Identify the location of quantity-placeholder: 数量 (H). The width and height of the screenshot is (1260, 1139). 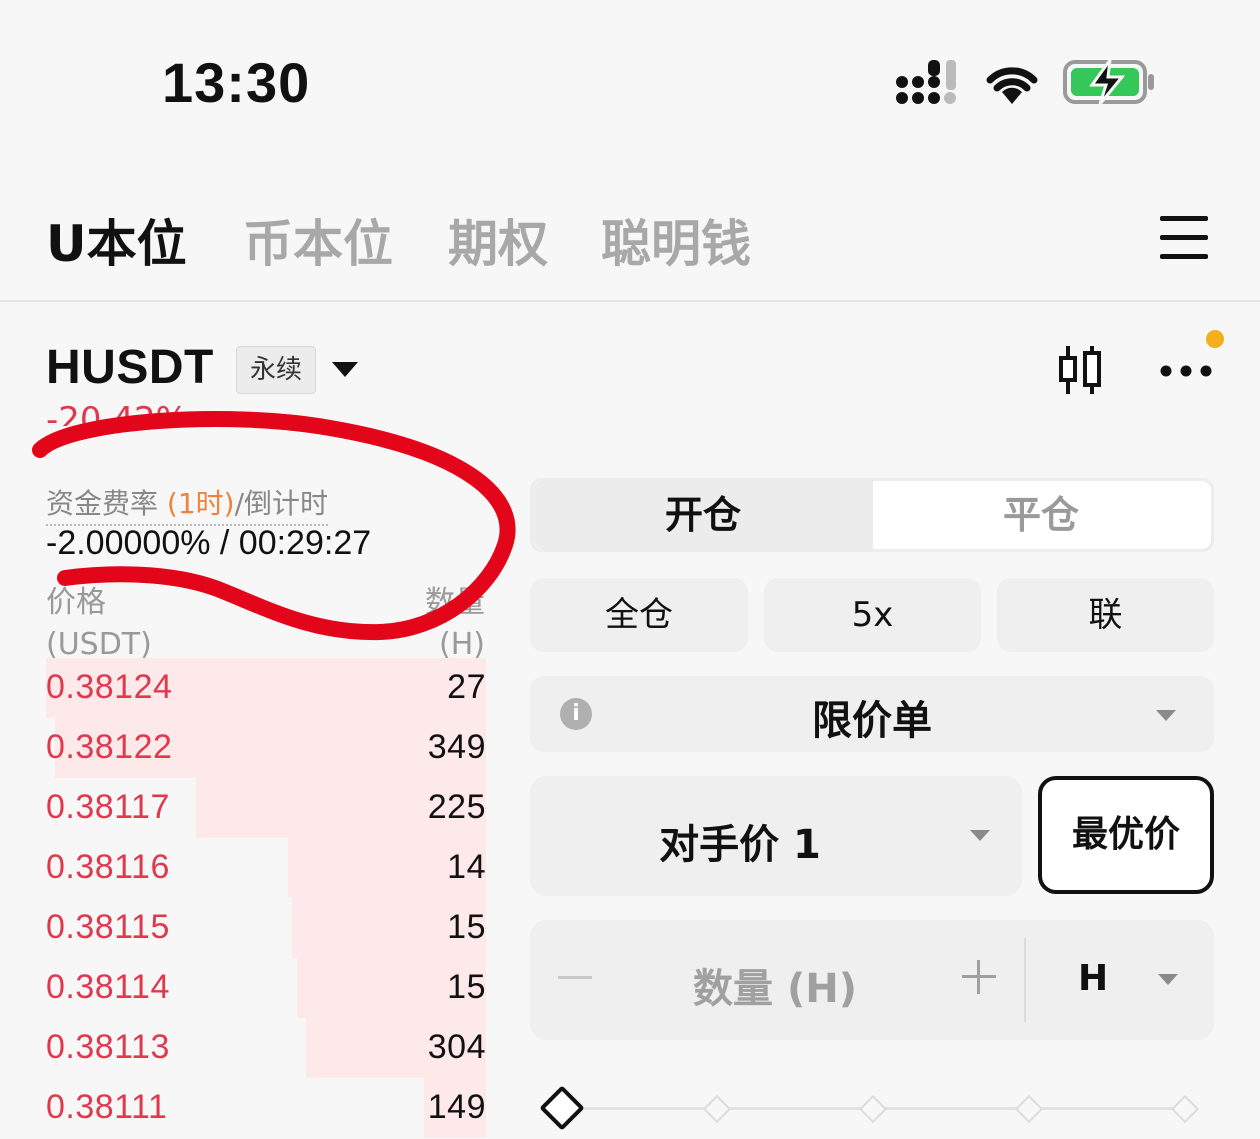
(775, 989).